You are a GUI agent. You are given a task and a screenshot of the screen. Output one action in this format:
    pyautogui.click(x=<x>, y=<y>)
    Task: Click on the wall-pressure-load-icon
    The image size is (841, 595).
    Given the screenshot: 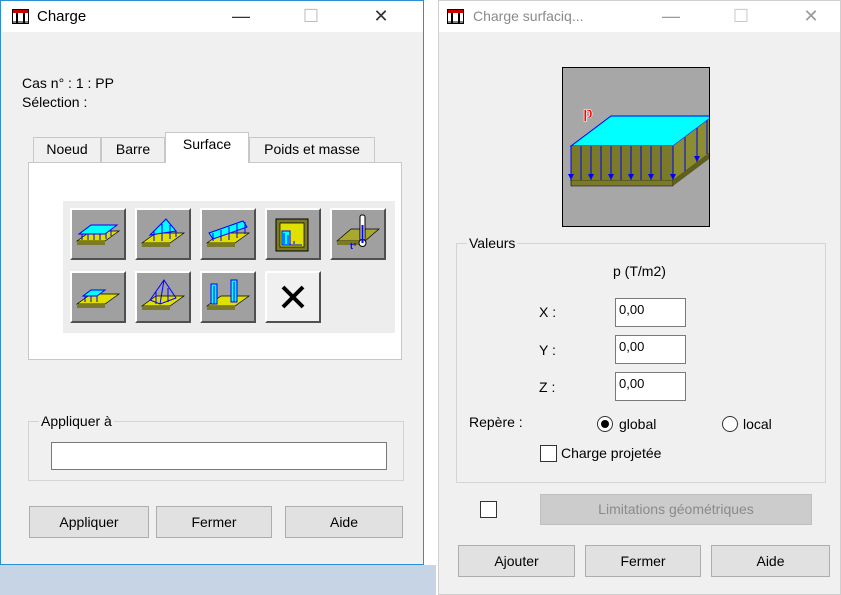 What is the action you would take?
    pyautogui.click(x=292, y=235)
    